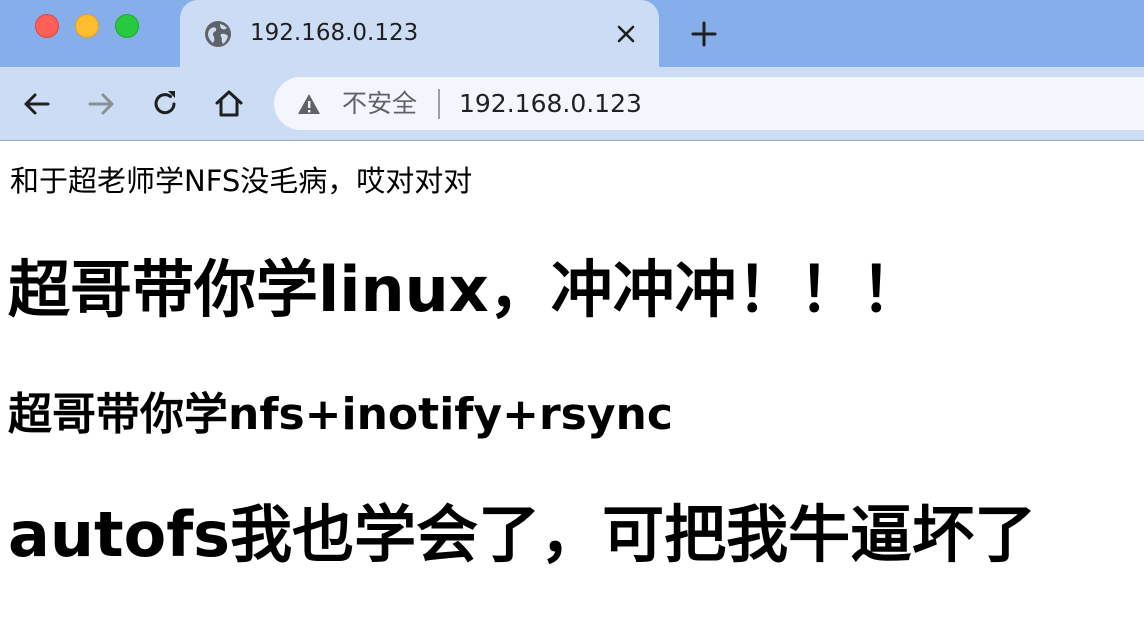 Image resolution: width=1144 pixels, height=636 pixels. Describe the element at coordinates (626, 34) in the screenshot. I see `close-icon` at that location.